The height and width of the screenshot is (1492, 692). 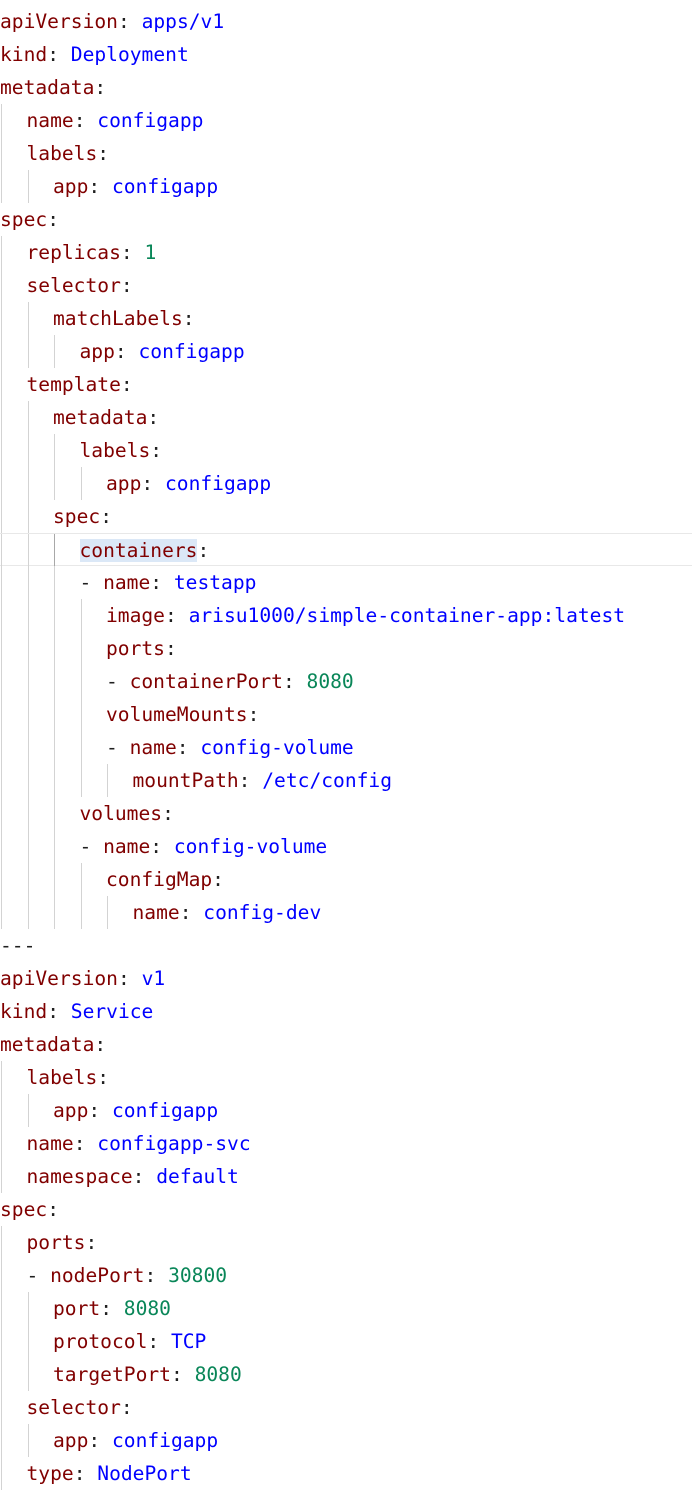 What do you see at coordinates (127, 1275) in the screenshot?
I see `code-text: - nodePort: 30800` at bounding box center [127, 1275].